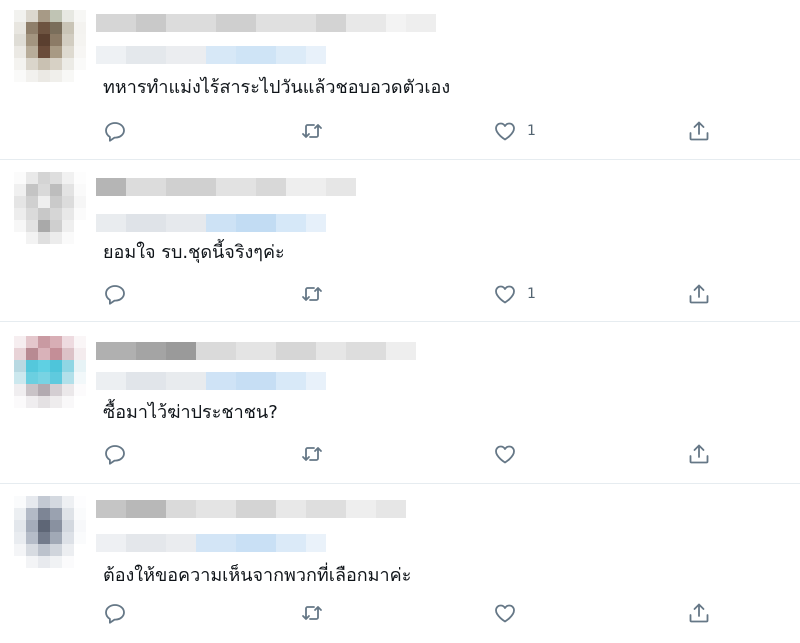 The width and height of the screenshot is (800, 643). What do you see at coordinates (257, 575) in the screenshot?
I see `tweet-text: ต้องให้ขอความเห็นจากพวกที่เลือกมาค่ะ` at bounding box center [257, 575].